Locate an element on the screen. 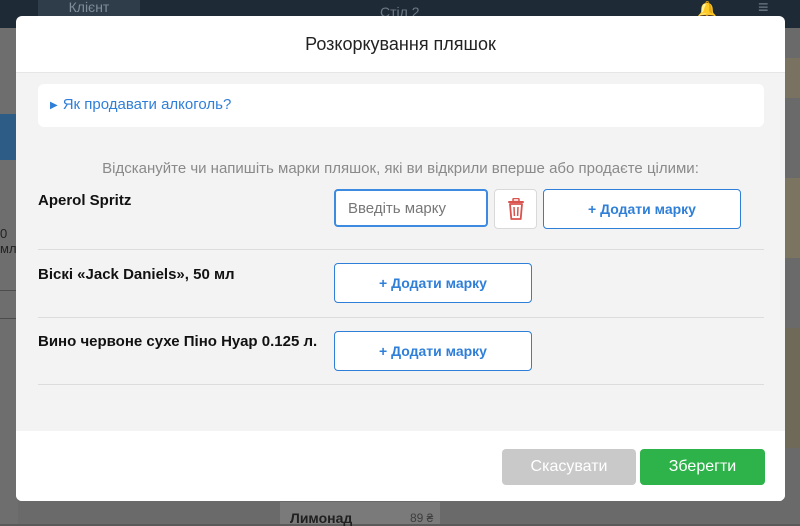 This screenshot has height=526, width=800. save-button: Зберегти is located at coordinates (702, 467).